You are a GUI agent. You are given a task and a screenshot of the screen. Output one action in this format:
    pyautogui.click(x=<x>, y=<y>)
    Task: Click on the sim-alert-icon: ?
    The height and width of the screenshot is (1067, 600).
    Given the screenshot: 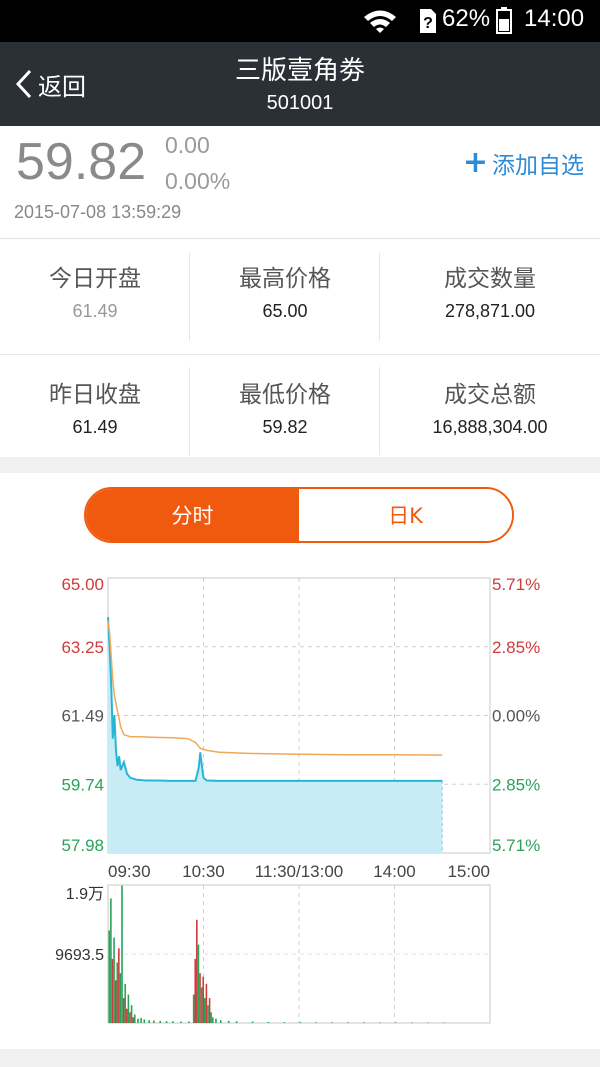 What is the action you would take?
    pyautogui.click(x=428, y=21)
    